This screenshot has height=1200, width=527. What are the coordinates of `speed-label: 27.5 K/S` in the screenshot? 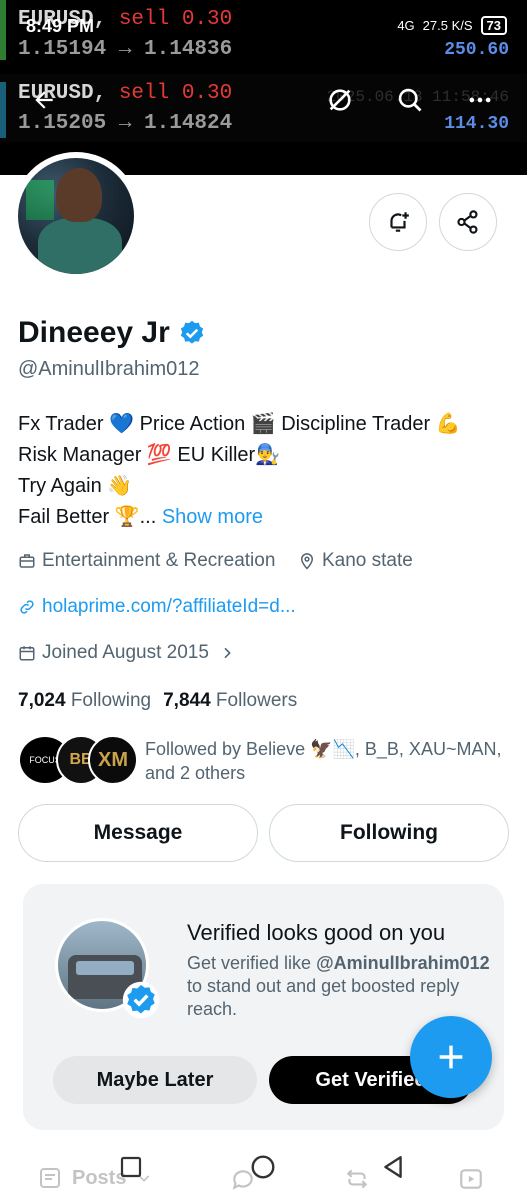 It's located at (447, 25).